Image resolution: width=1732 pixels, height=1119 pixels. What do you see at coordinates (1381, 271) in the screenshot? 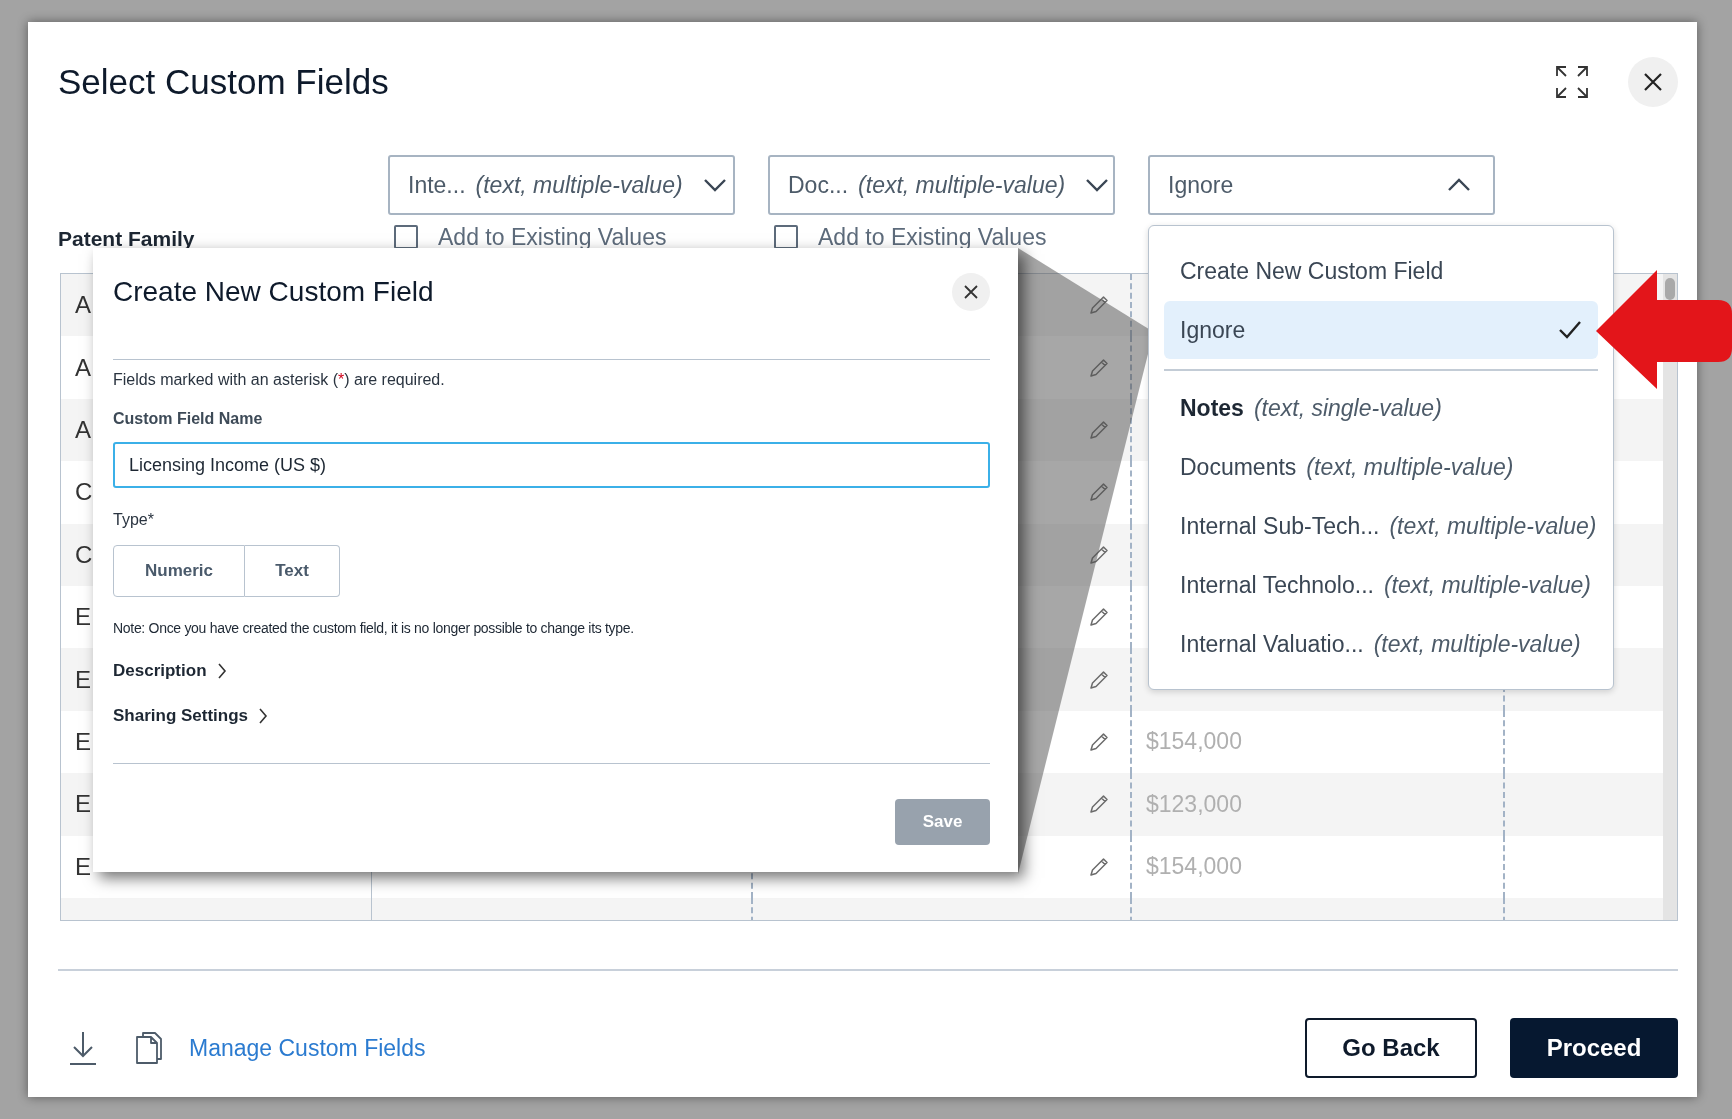
I see `menu-item: Create New Custom Field` at bounding box center [1381, 271].